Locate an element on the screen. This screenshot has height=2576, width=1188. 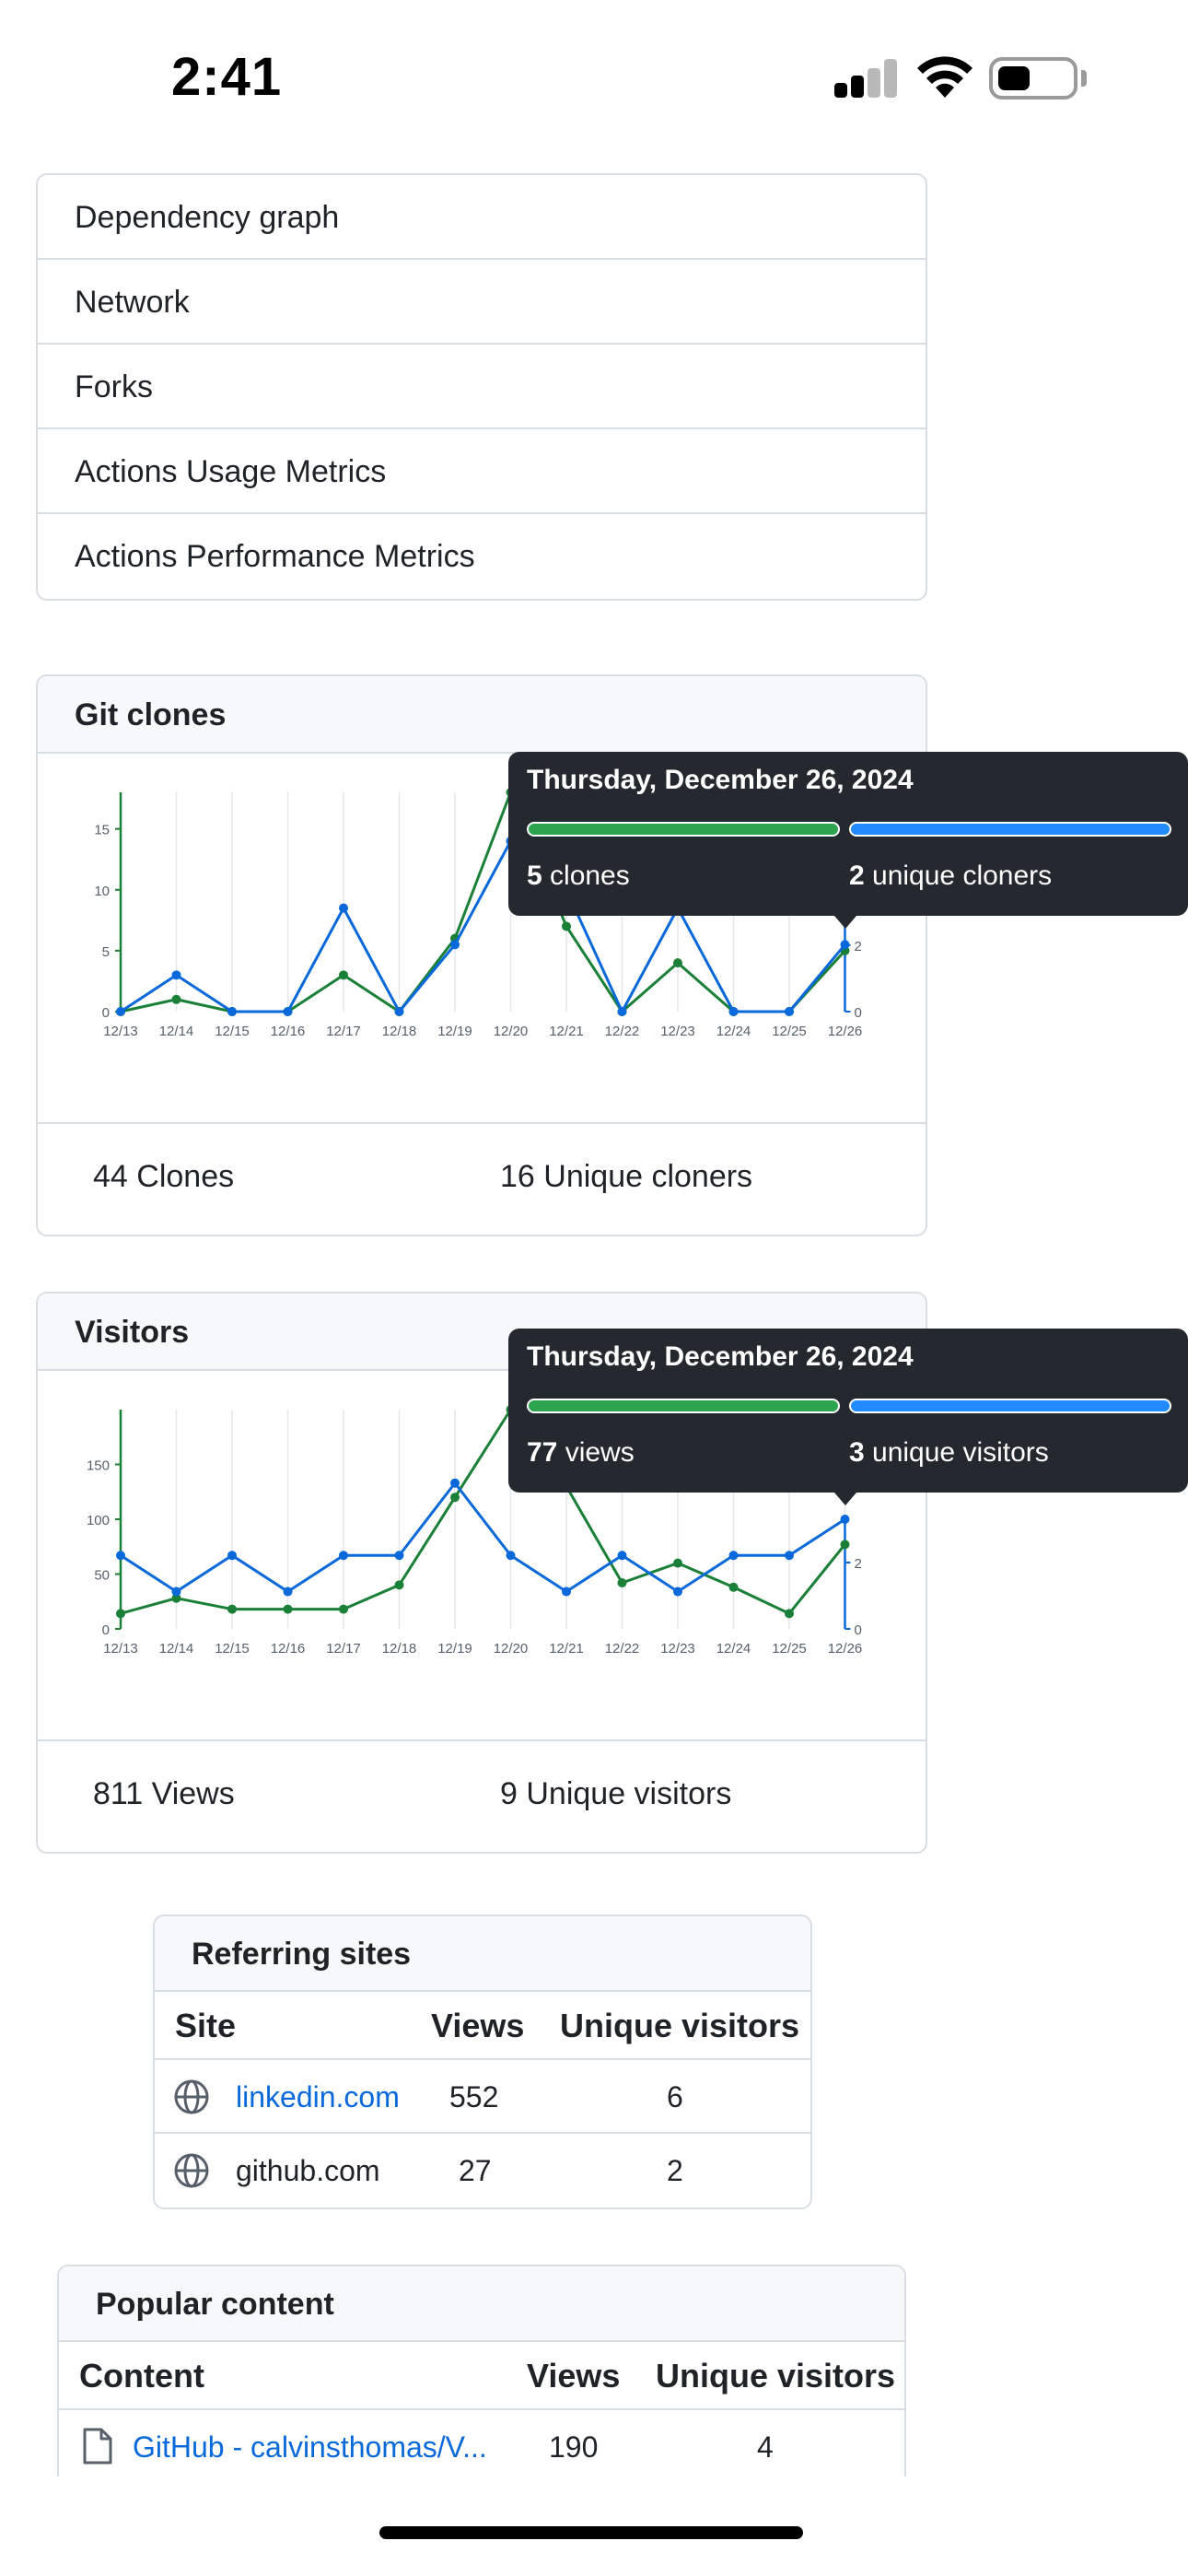
x-tick-label: 12/25 is located at coordinates (789, 1031).